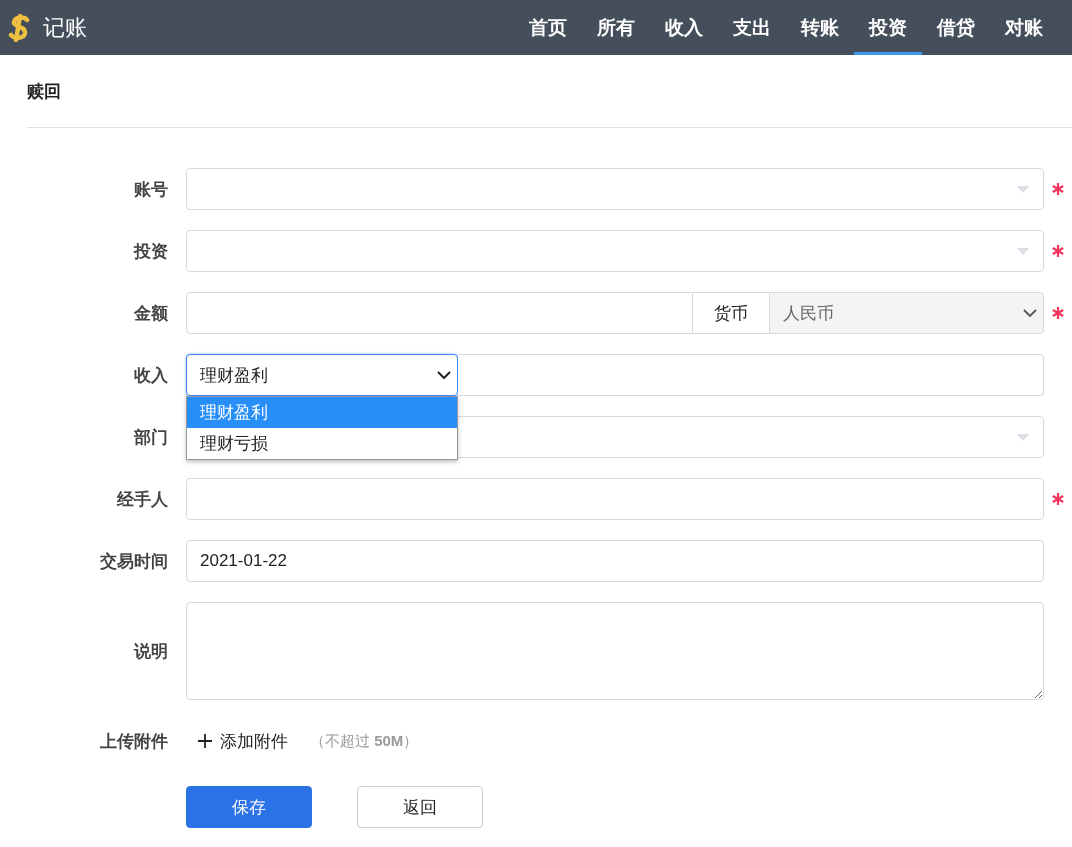 Image resolution: width=1072 pixels, height=847 pixels. Describe the element at coordinates (151, 375) in the screenshot. I see `field-label: 收入` at that location.